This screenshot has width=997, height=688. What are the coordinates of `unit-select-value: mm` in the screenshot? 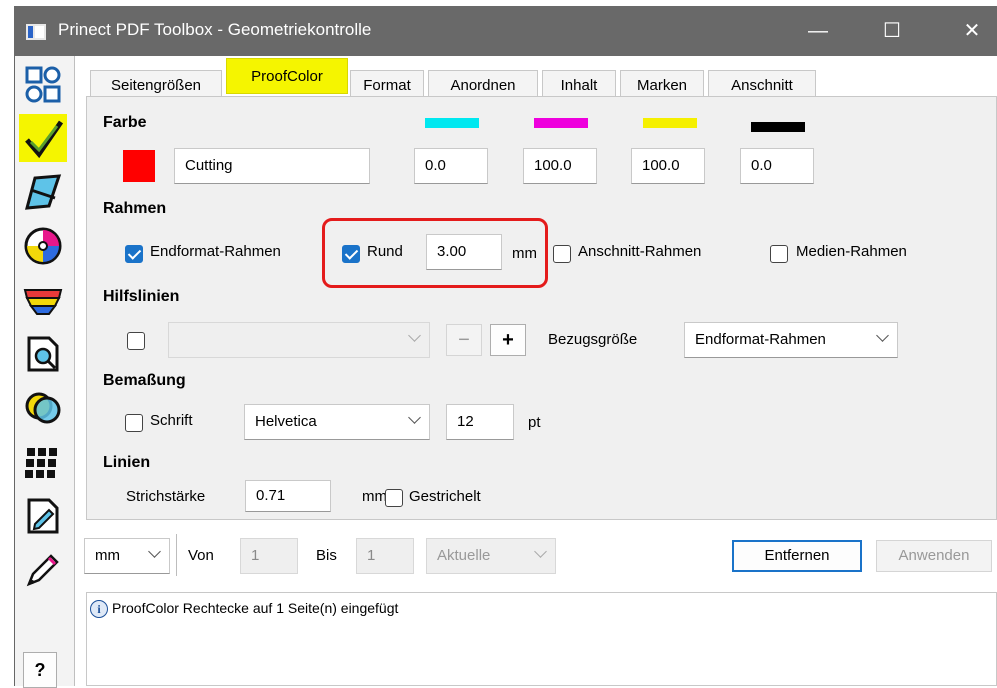 It's located at (107, 555).